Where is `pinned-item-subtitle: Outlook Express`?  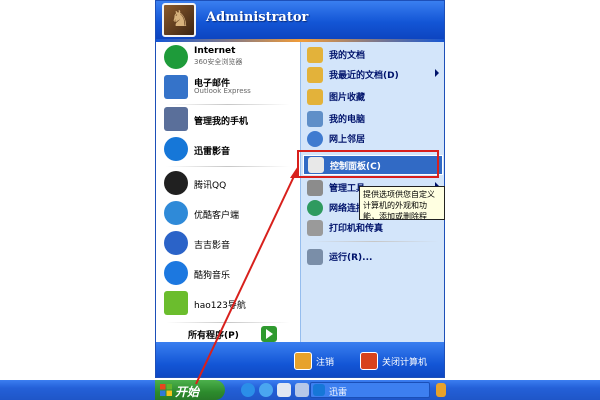 pinned-item-subtitle: Outlook Express is located at coordinates (222, 91).